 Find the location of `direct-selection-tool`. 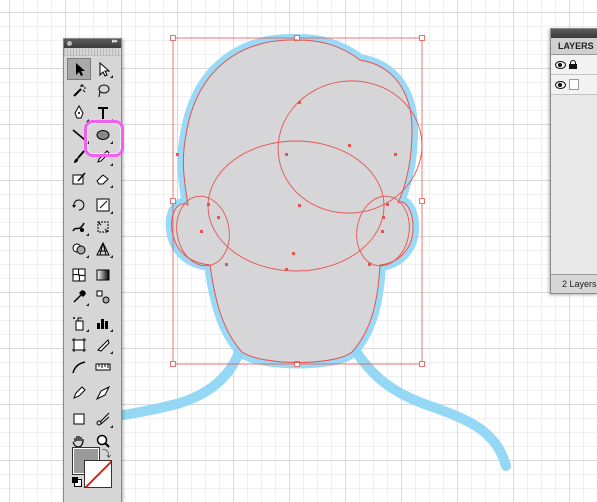

direct-selection-tool is located at coordinates (103, 69).